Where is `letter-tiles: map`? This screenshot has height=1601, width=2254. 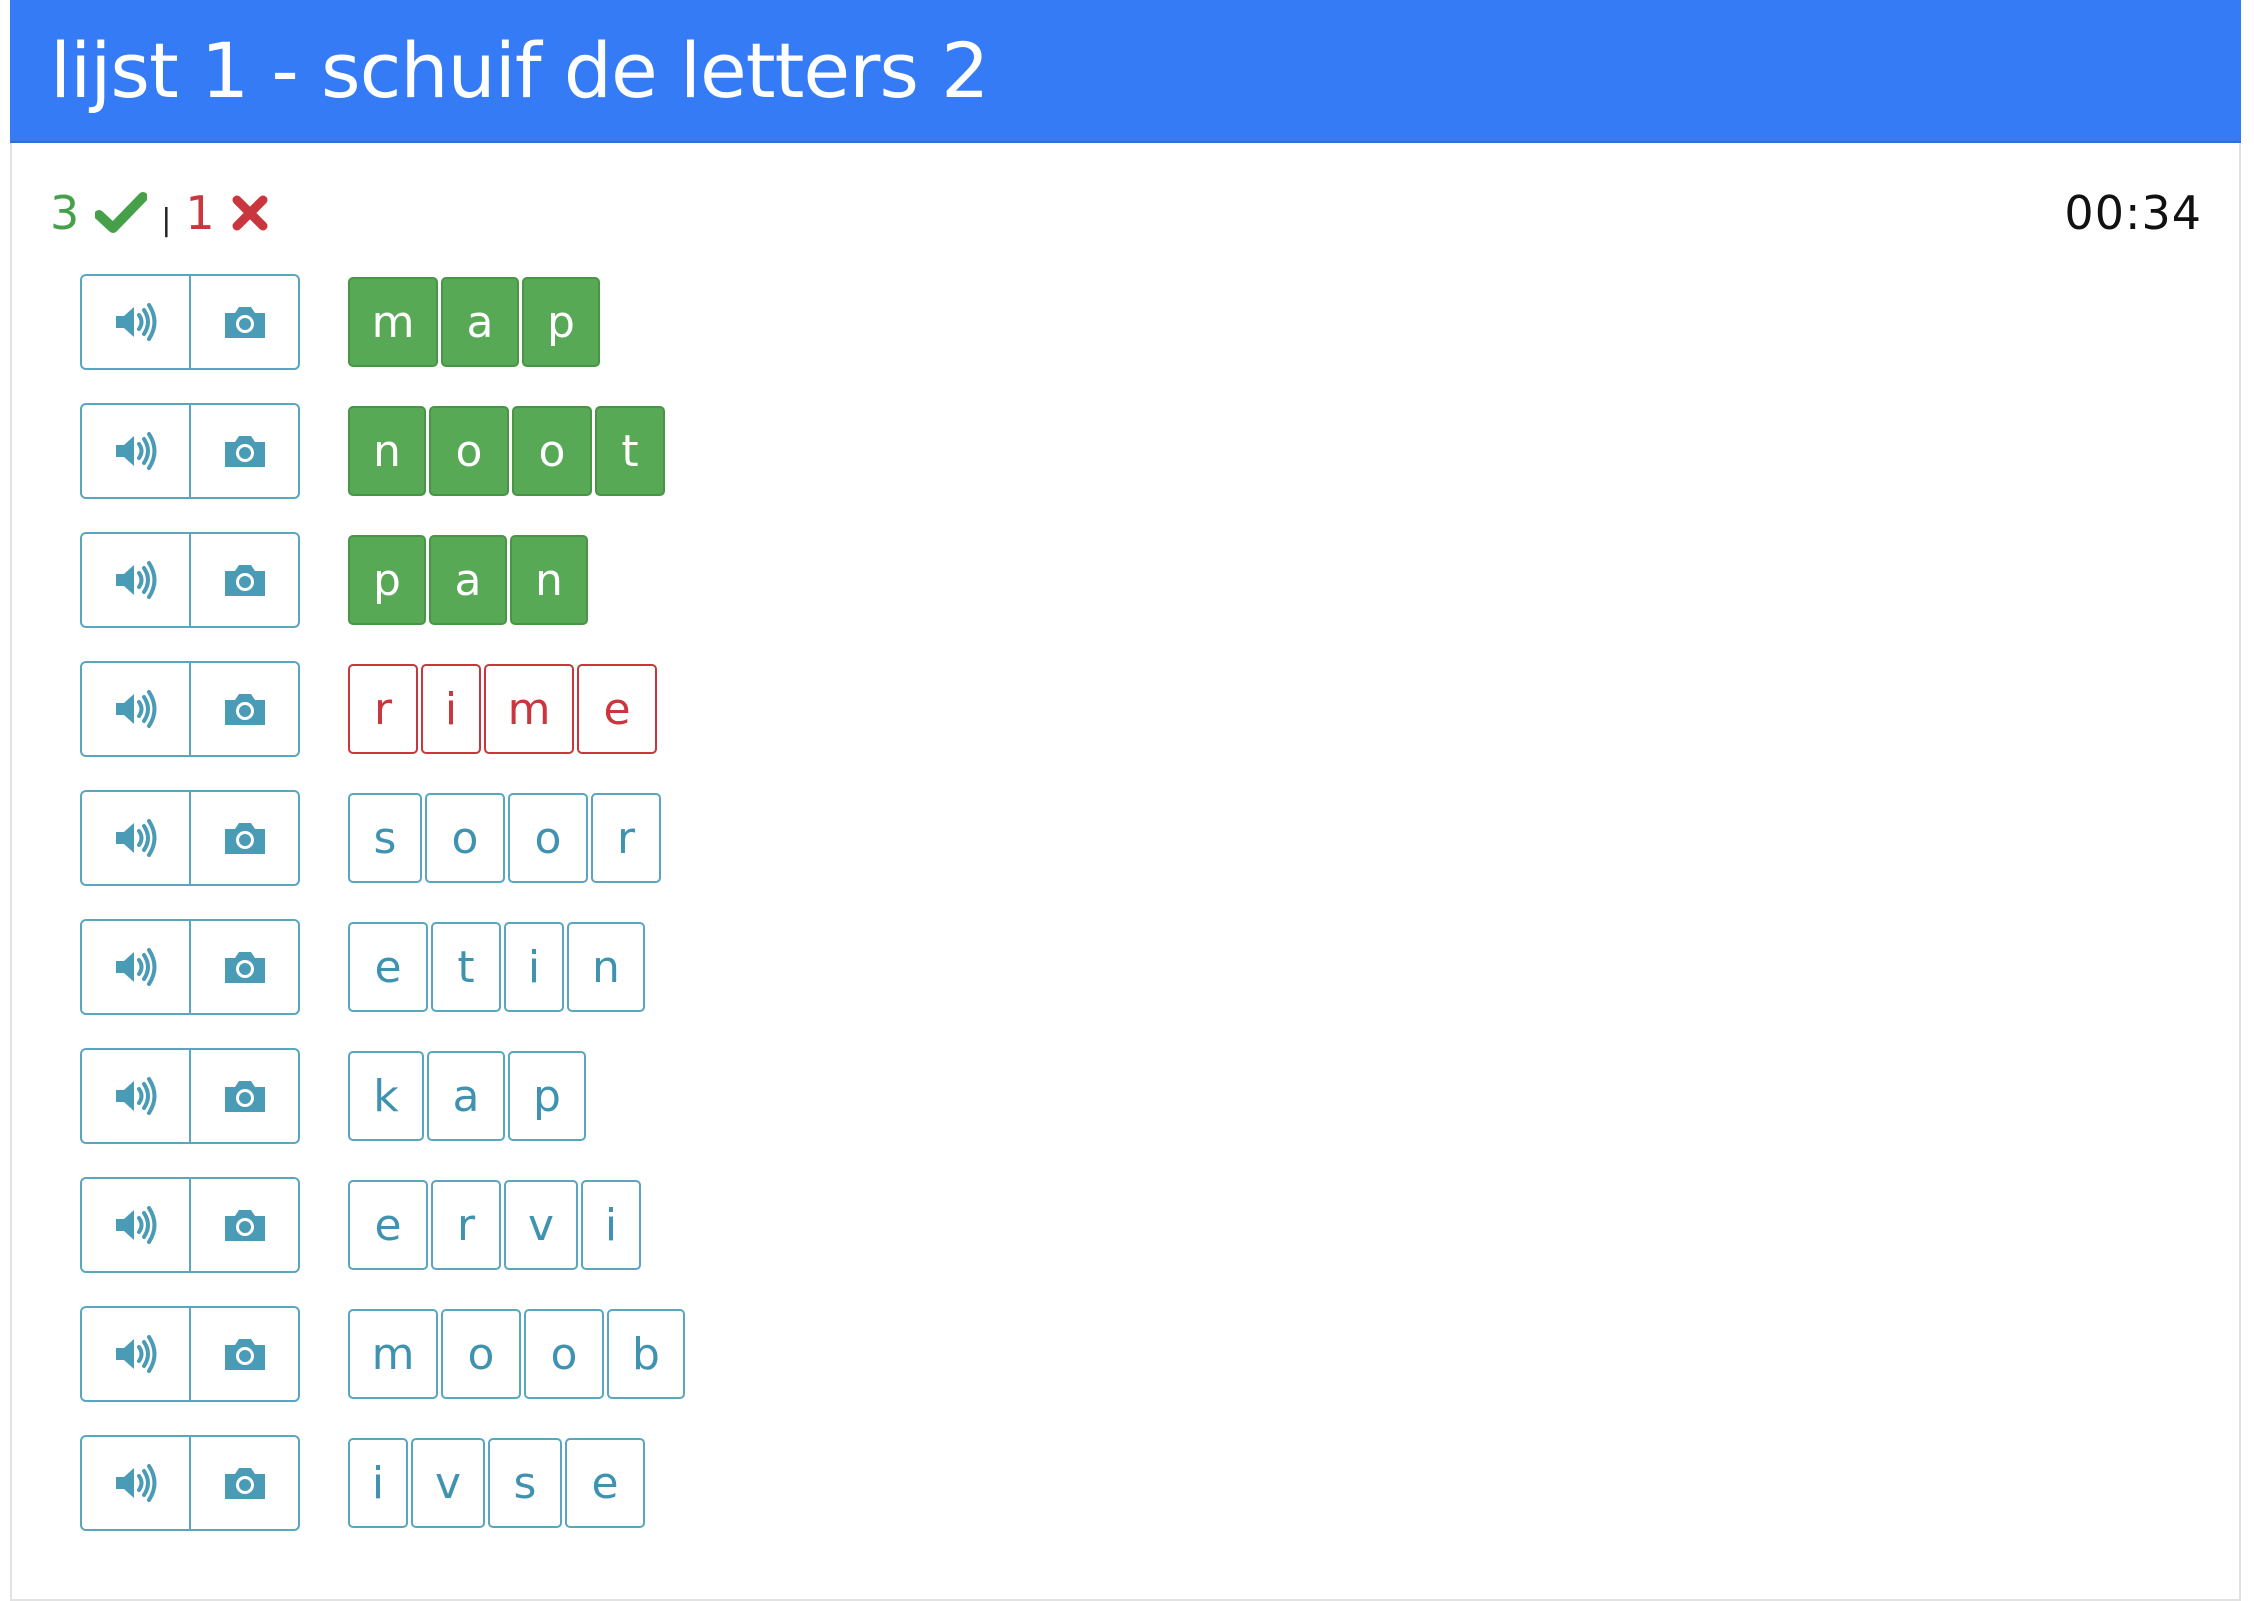 letter-tiles: map is located at coordinates (474, 322).